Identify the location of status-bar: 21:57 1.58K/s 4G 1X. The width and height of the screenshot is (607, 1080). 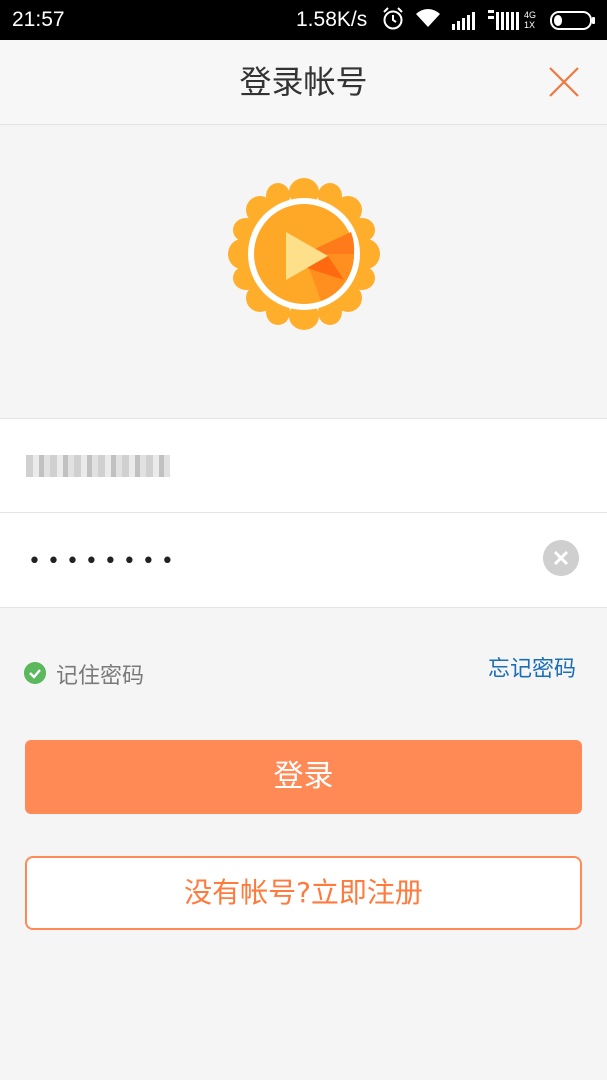
(303, 20).